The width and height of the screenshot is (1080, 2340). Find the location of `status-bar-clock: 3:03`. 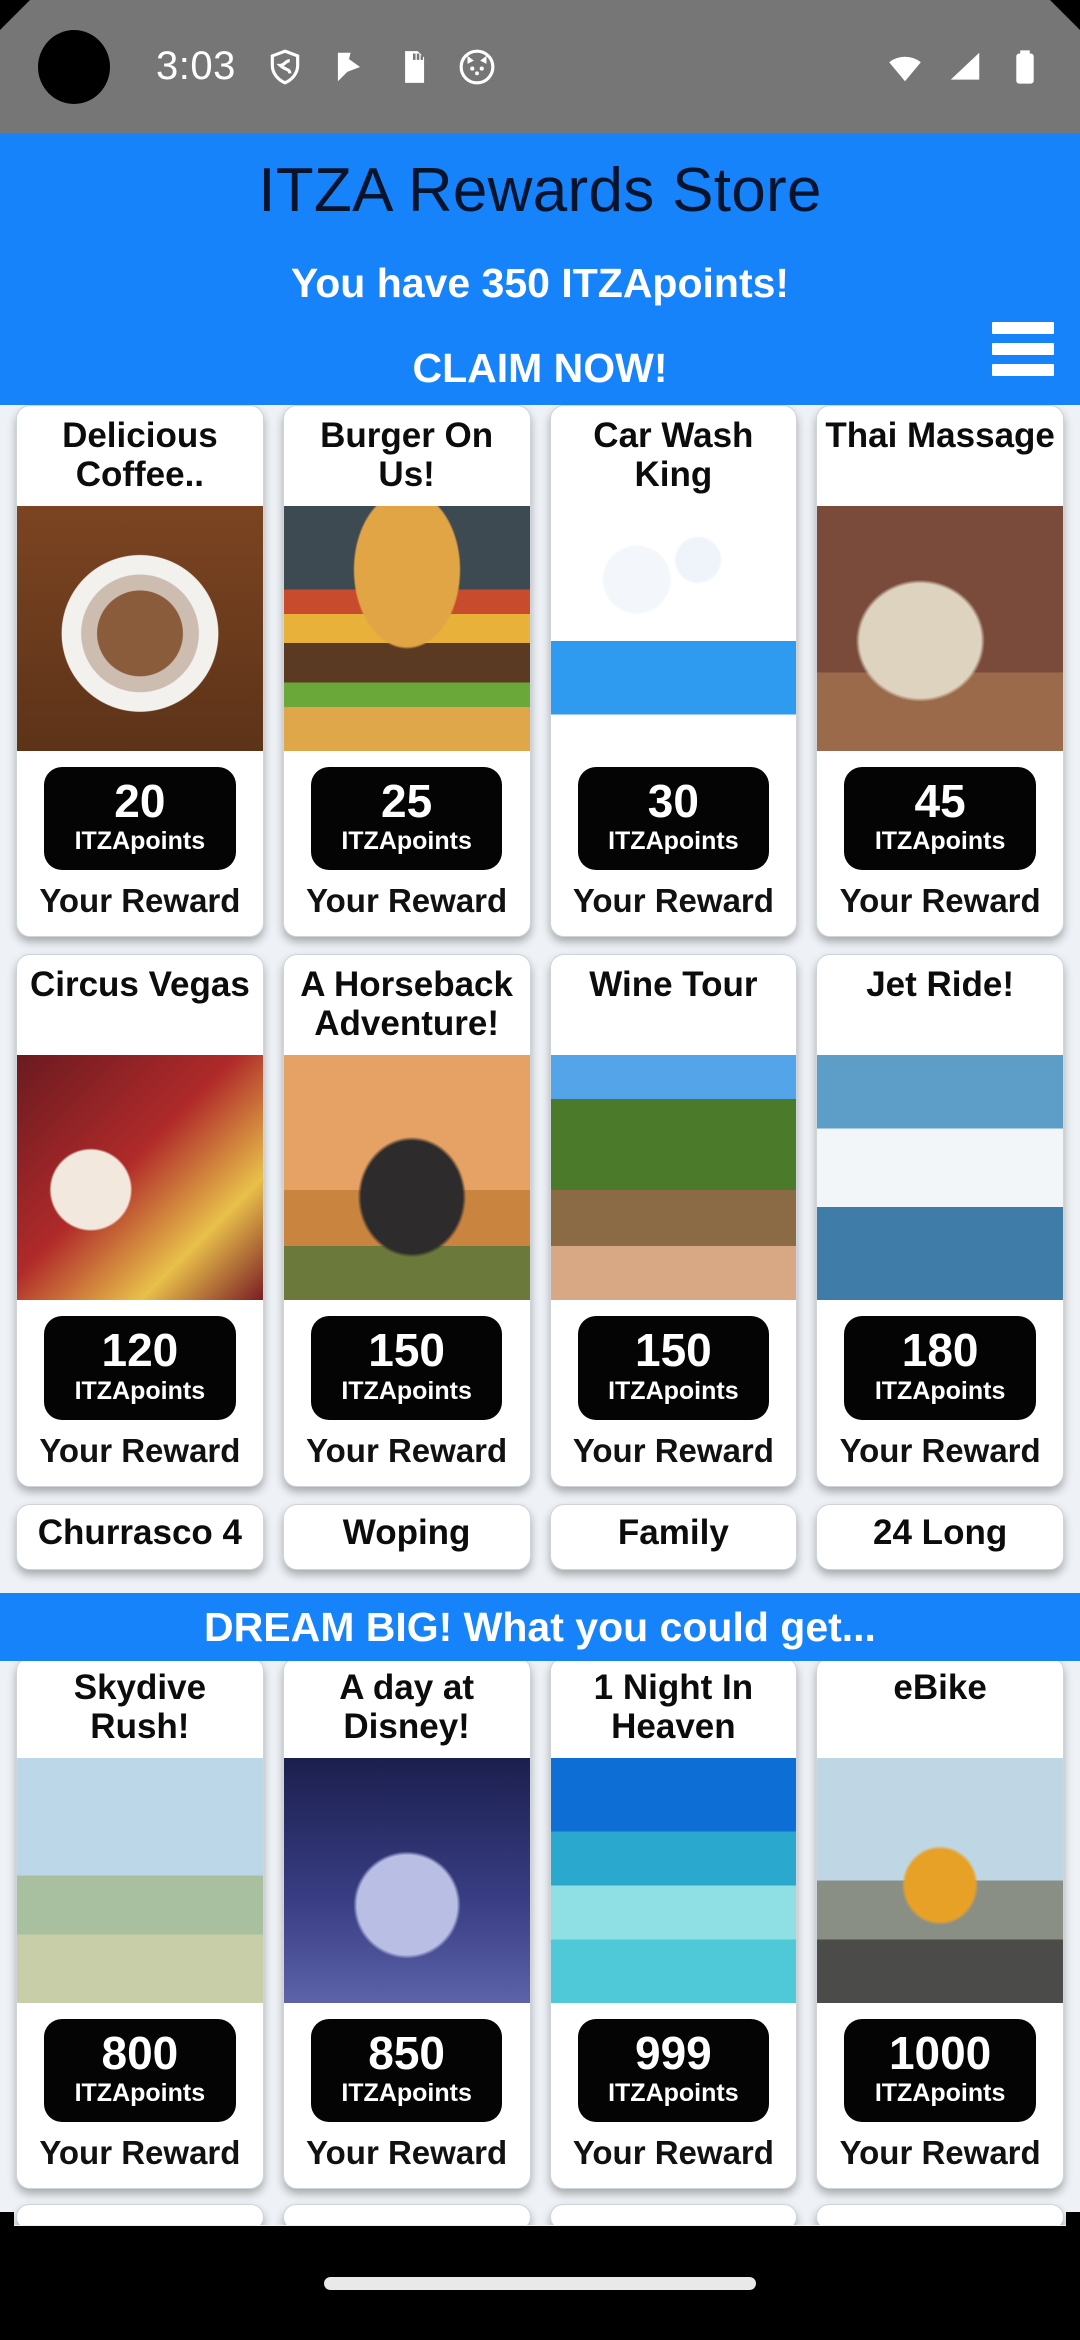

status-bar-clock: 3:03 is located at coordinates (196, 66).